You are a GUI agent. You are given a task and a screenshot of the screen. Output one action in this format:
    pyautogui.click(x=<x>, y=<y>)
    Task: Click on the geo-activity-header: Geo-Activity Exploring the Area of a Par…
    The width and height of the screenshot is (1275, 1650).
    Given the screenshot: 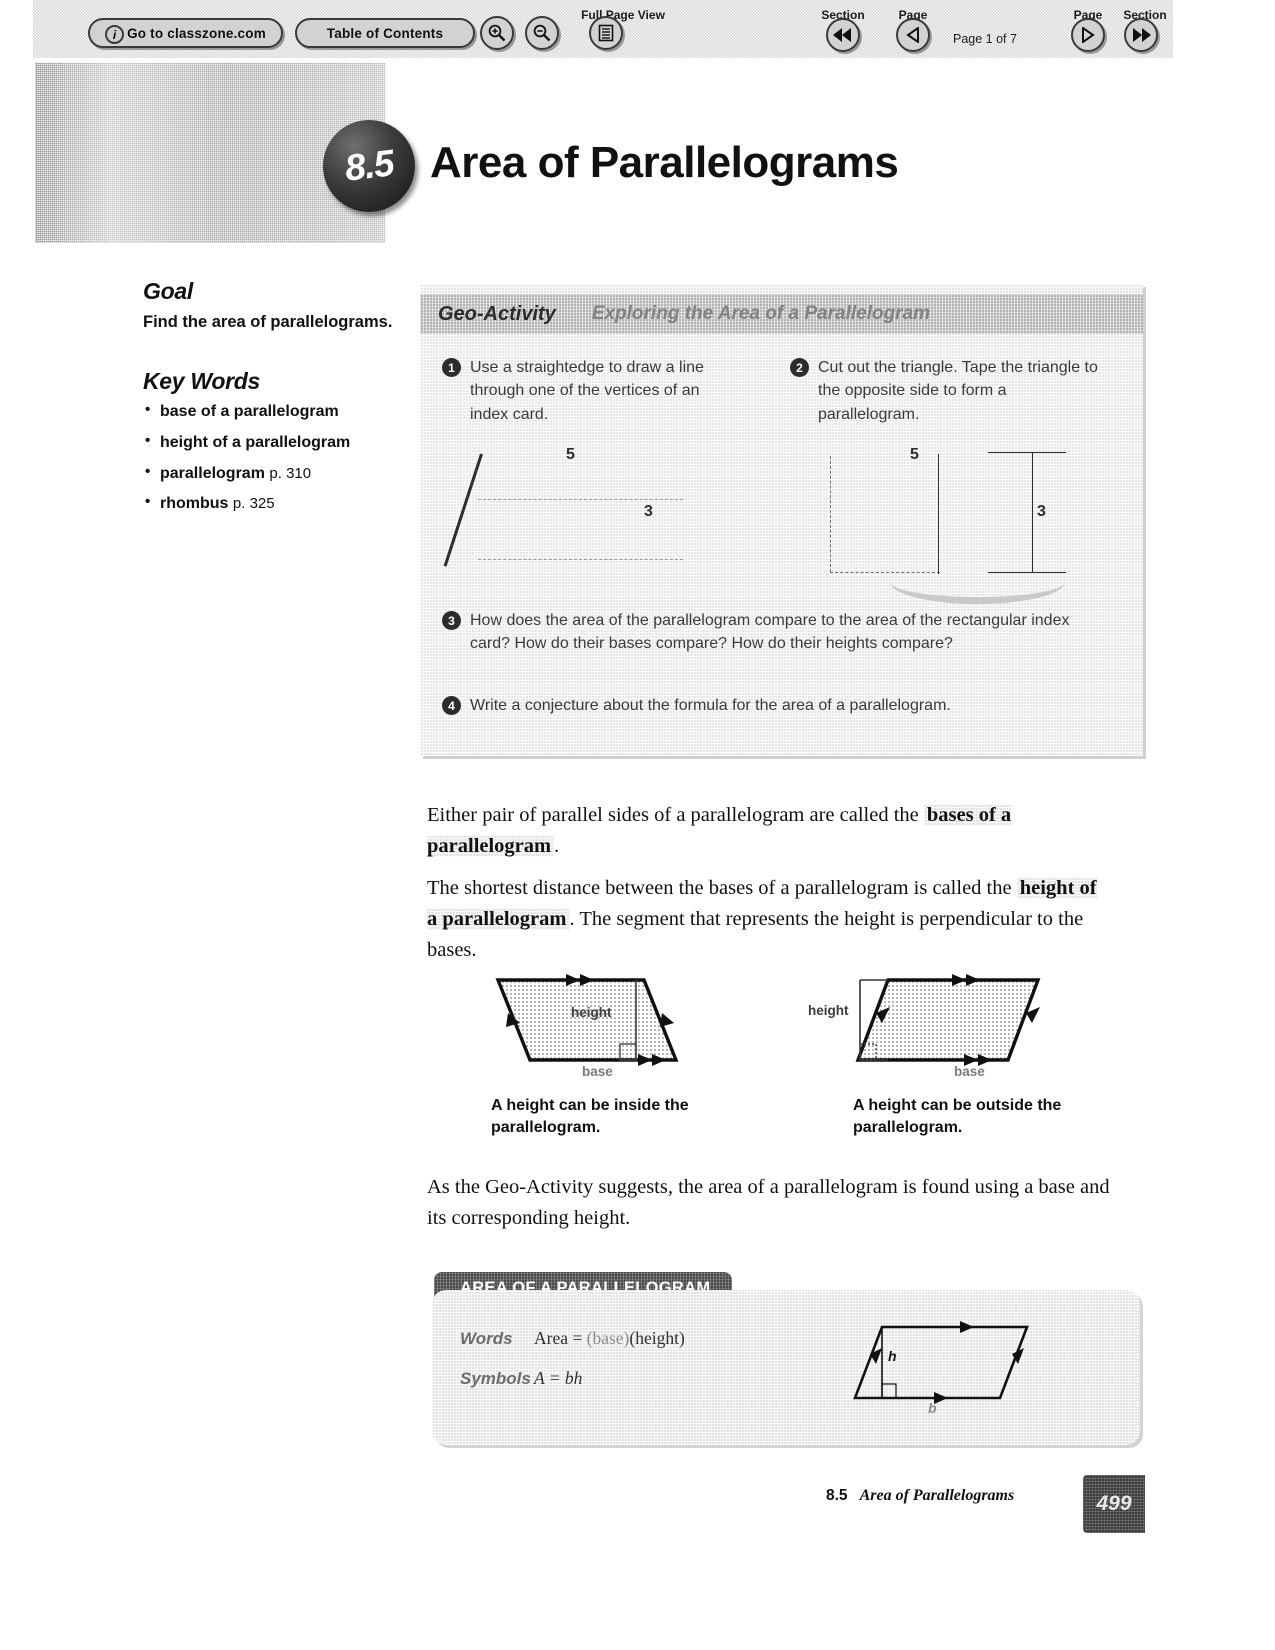 What is the action you would take?
    pyautogui.click(x=781, y=314)
    